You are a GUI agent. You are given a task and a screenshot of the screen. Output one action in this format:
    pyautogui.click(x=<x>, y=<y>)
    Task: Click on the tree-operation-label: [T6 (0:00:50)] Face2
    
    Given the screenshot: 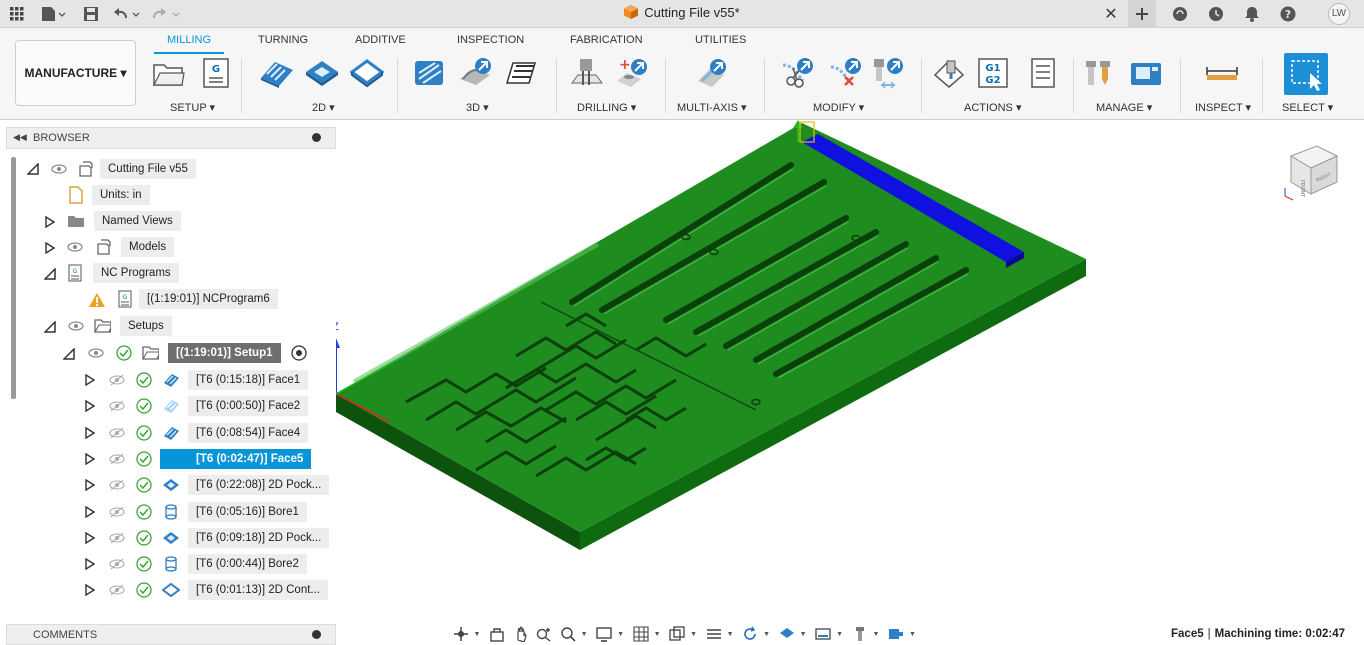 What is the action you would take?
    pyautogui.click(x=248, y=406)
    